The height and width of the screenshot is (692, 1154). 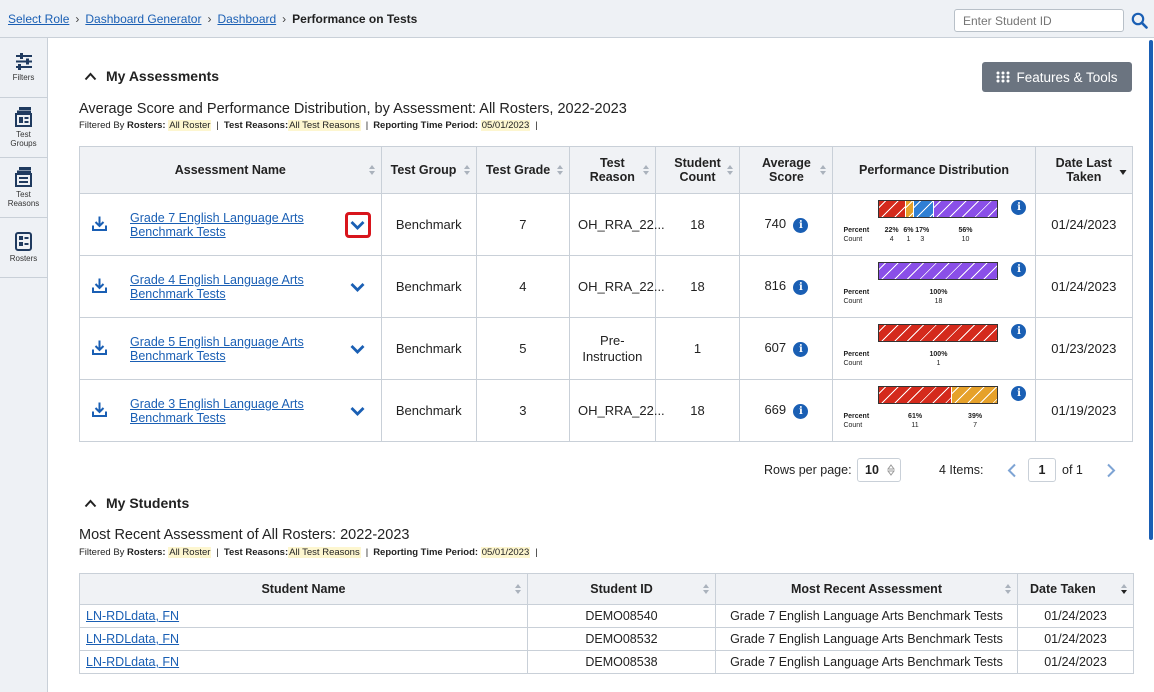 What do you see at coordinates (621, 616) in the screenshot?
I see `student-id-cell: DEMO08540` at bounding box center [621, 616].